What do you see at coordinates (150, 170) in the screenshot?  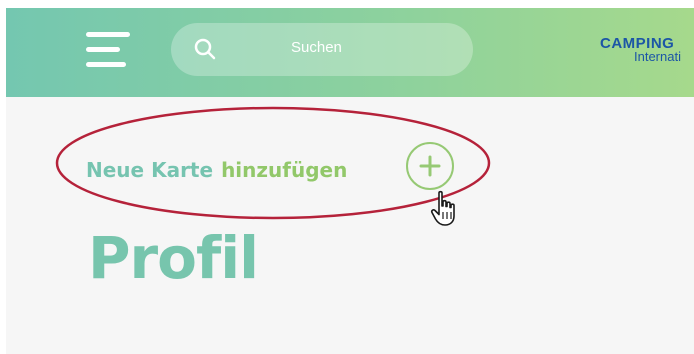 I see `add-card-label-part1: Neue Karte` at bounding box center [150, 170].